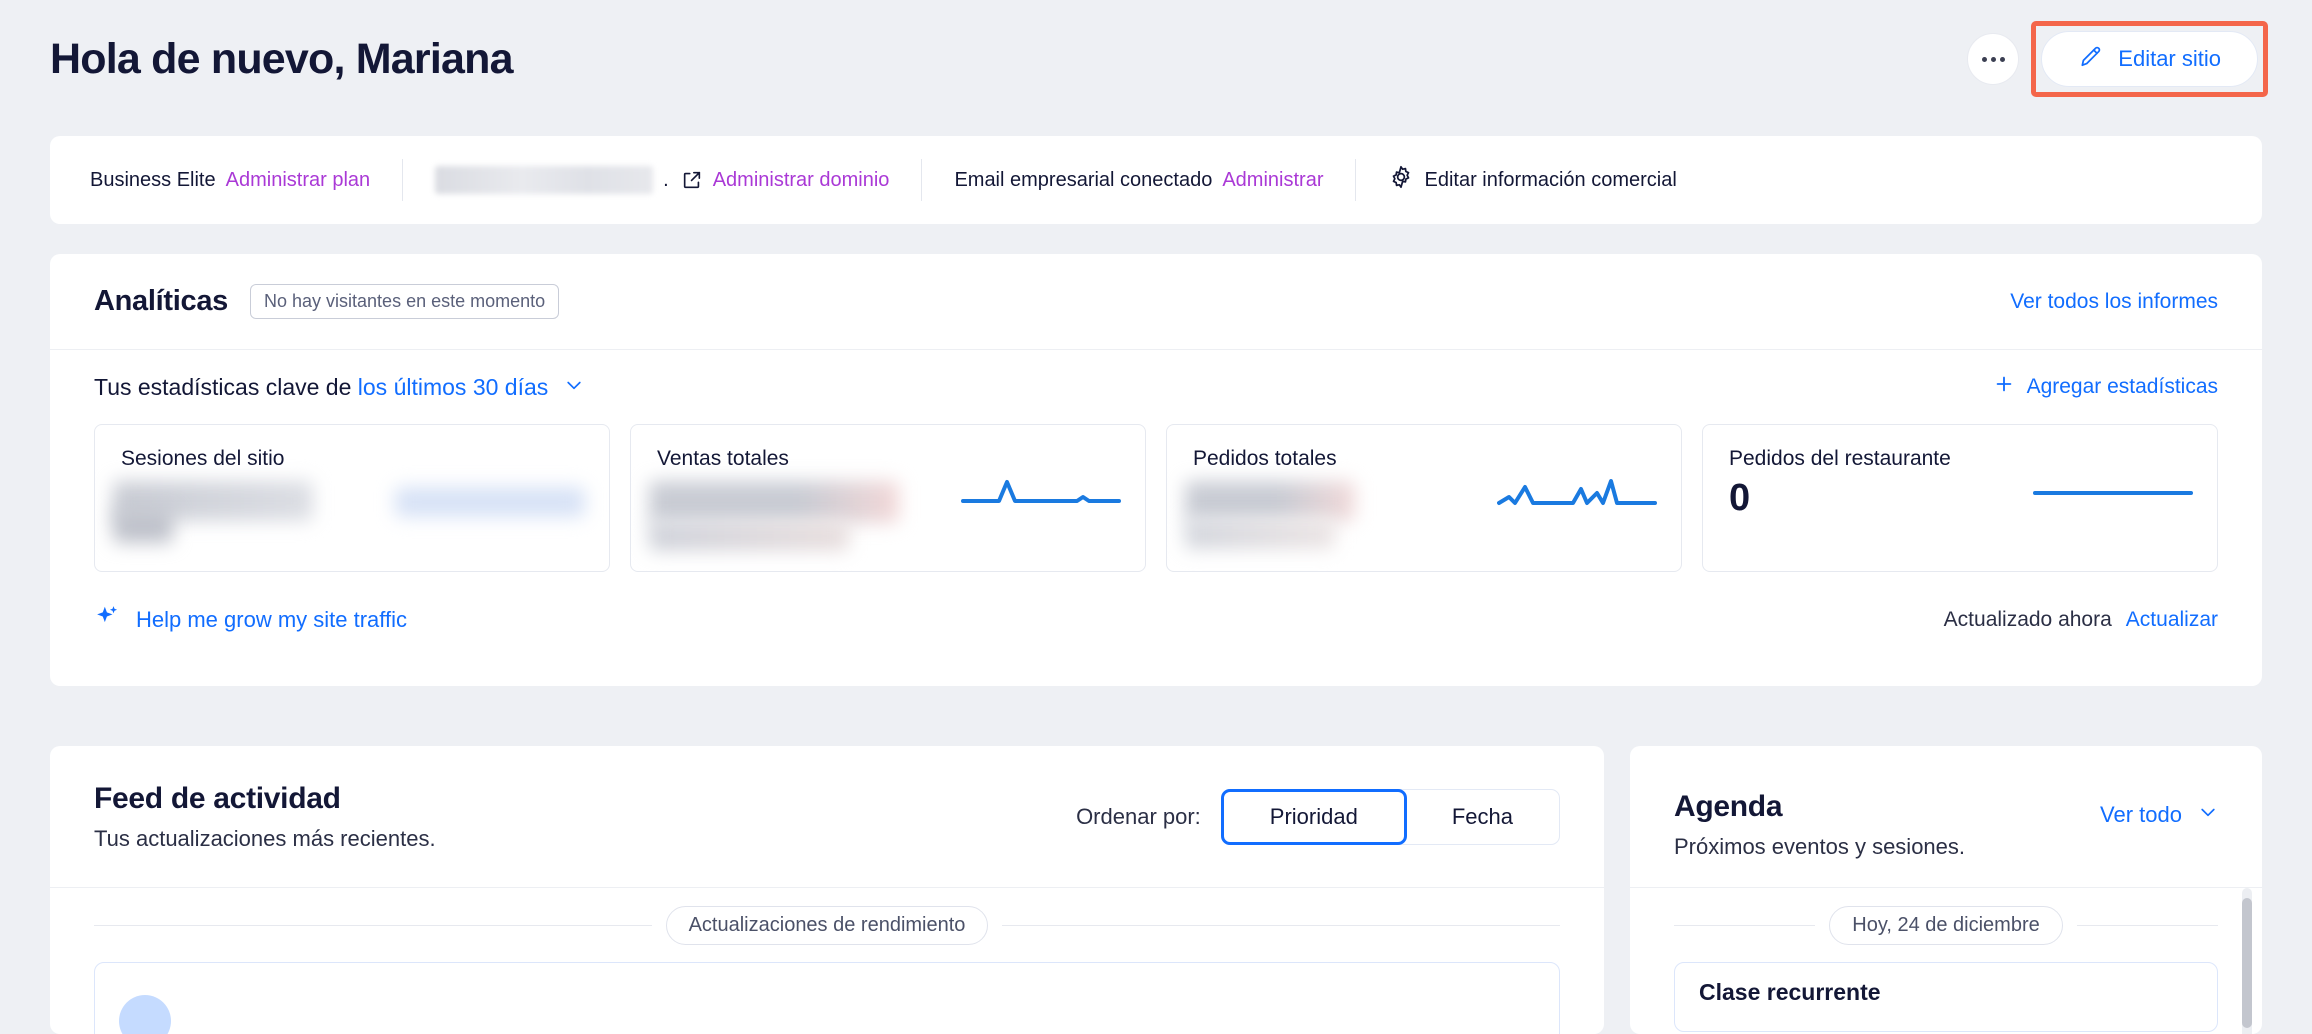  What do you see at coordinates (2113, 493) in the screenshot?
I see `sparkline-restaurant-orders` at bounding box center [2113, 493].